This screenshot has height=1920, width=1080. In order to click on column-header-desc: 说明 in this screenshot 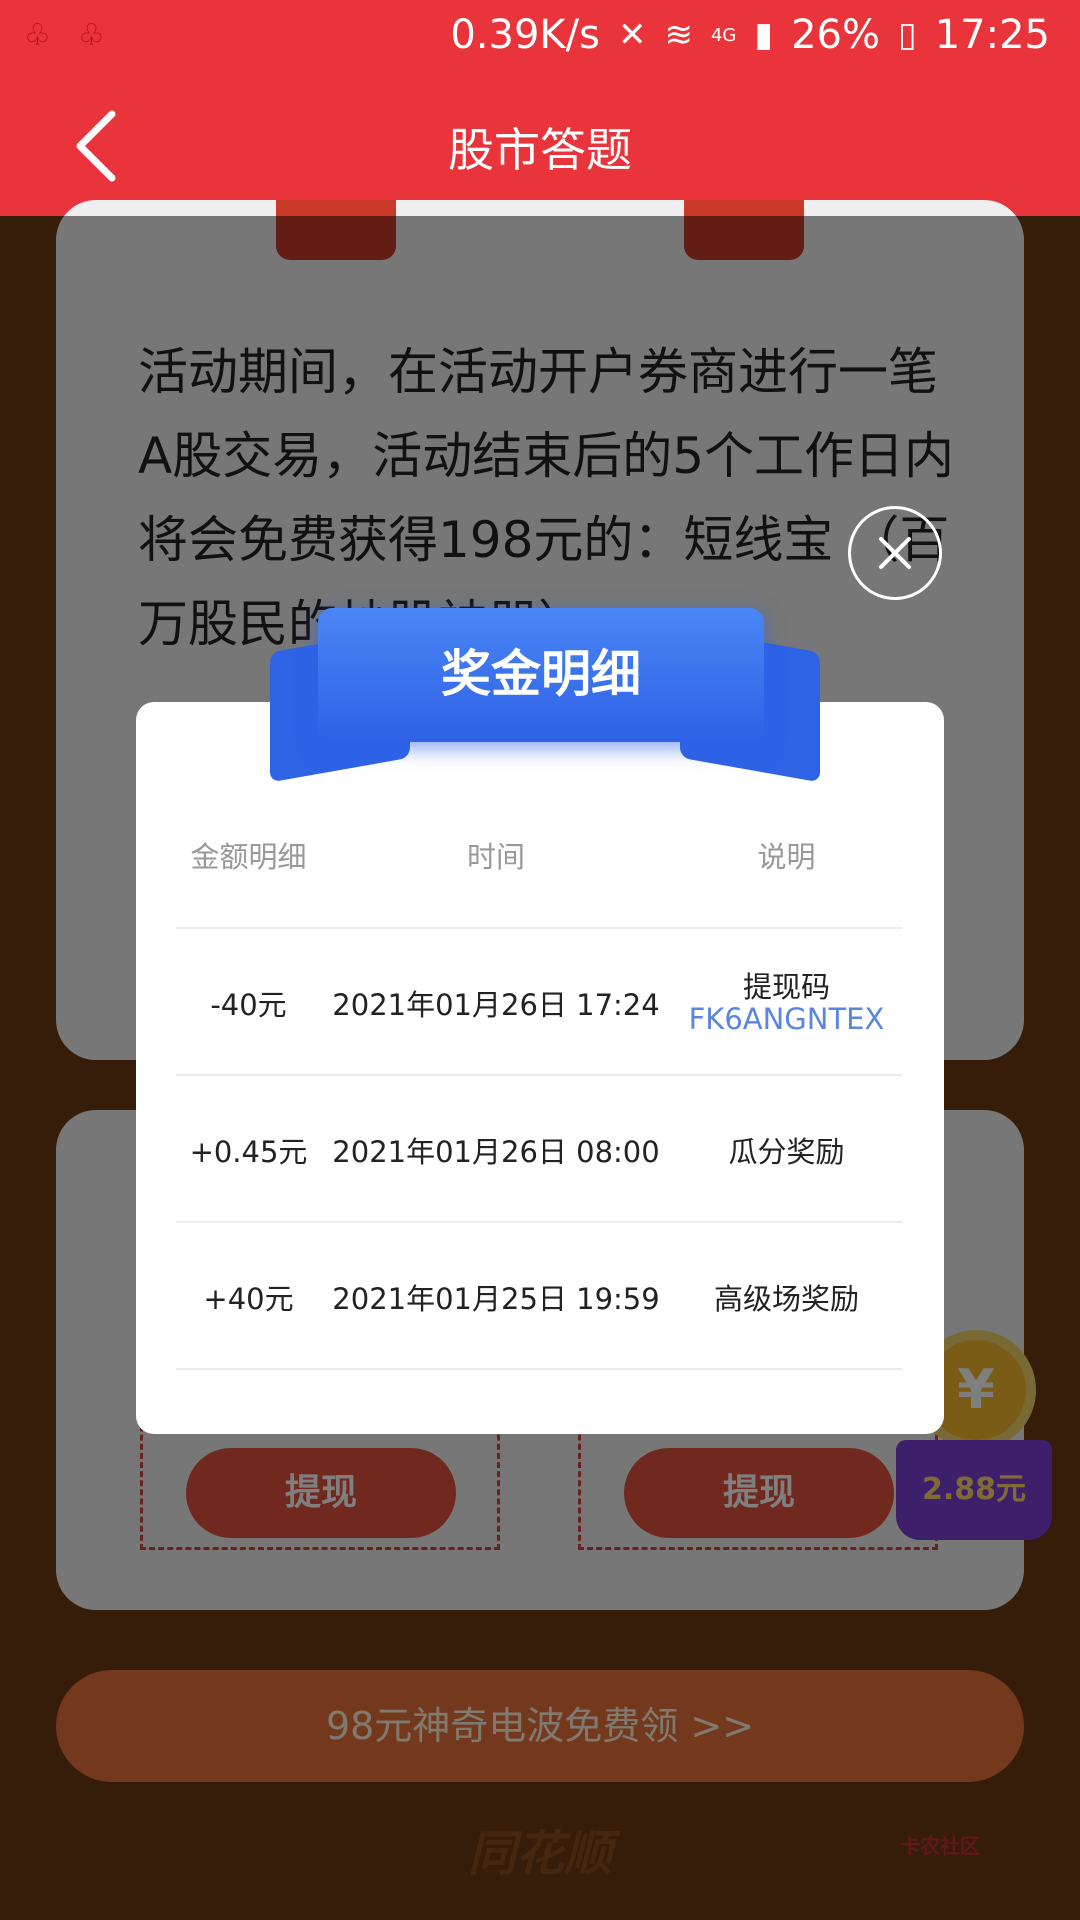, I will do `click(786, 857)`.